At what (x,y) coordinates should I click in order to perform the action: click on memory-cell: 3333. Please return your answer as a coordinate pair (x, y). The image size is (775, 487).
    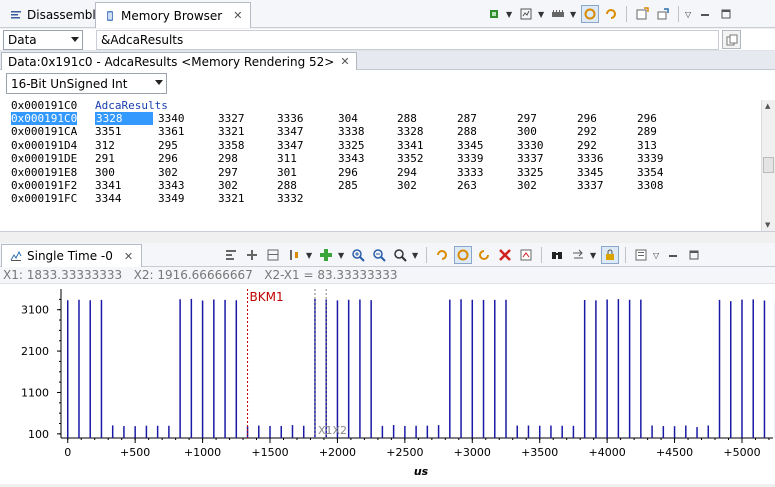
    Looking at the image, I should click on (470, 172).